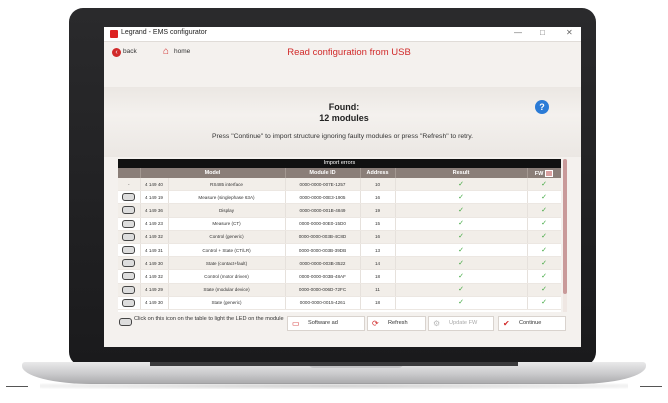 This screenshot has height=403, width=668. What do you see at coordinates (326, 323) in the screenshot?
I see `software-ad-button: ▭ Software ad` at bounding box center [326, 323].